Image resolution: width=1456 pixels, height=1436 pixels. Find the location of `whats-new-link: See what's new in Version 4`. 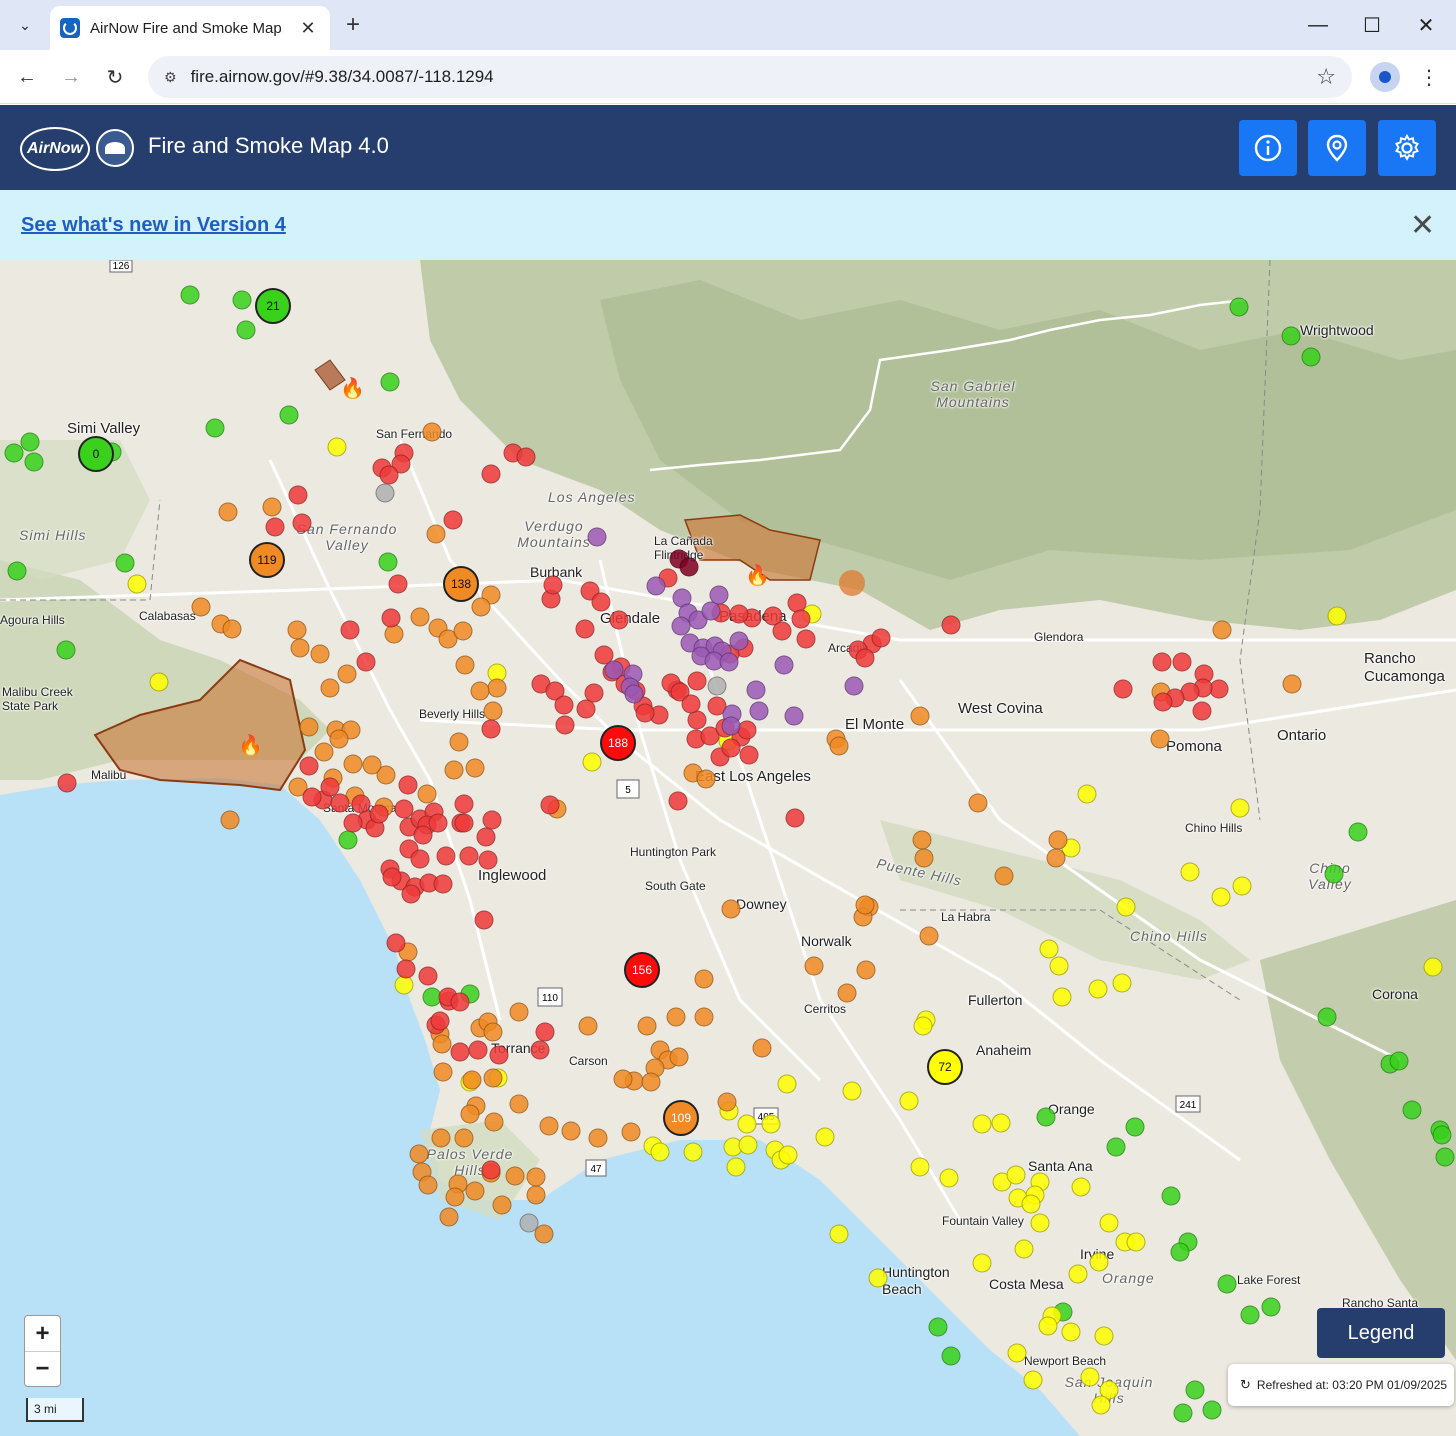

whats-new-link: See what's new in Version 4 is located at coordinates (153, 225).